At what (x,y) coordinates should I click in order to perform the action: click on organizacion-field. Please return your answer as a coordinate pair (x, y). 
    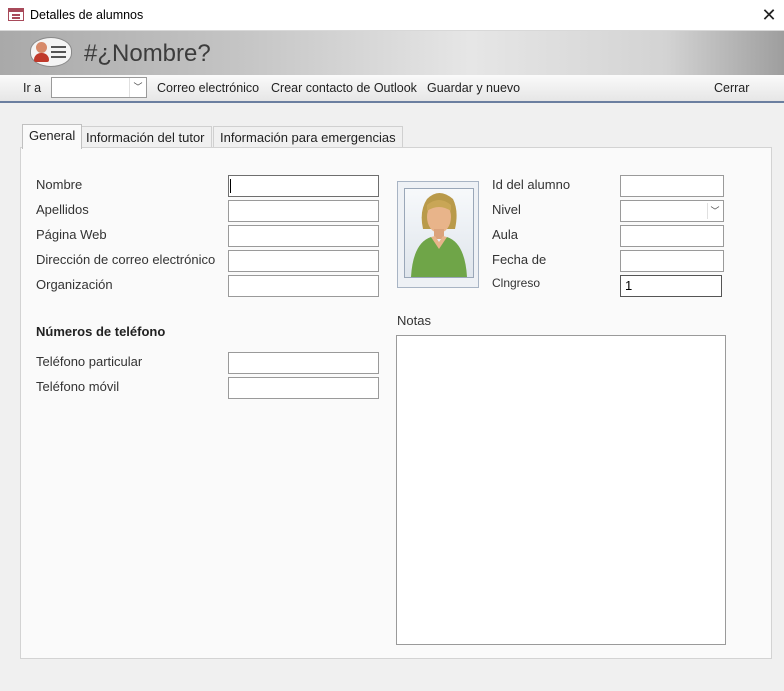
    Looking at the image, I should click on (303, 286).